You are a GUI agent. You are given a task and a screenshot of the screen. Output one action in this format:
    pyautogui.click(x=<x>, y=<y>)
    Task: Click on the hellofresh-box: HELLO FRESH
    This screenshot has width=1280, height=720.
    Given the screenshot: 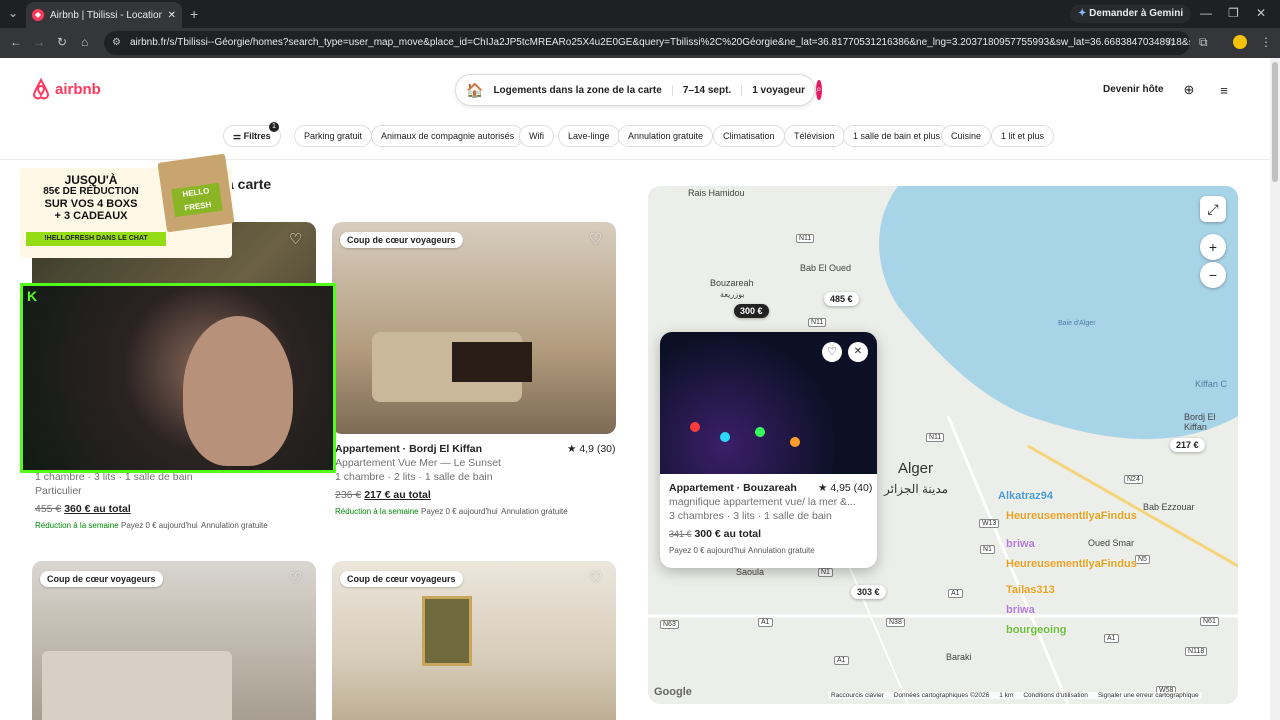 What is the action you would take?
    pyautogui.click(x=196, y=193)
    